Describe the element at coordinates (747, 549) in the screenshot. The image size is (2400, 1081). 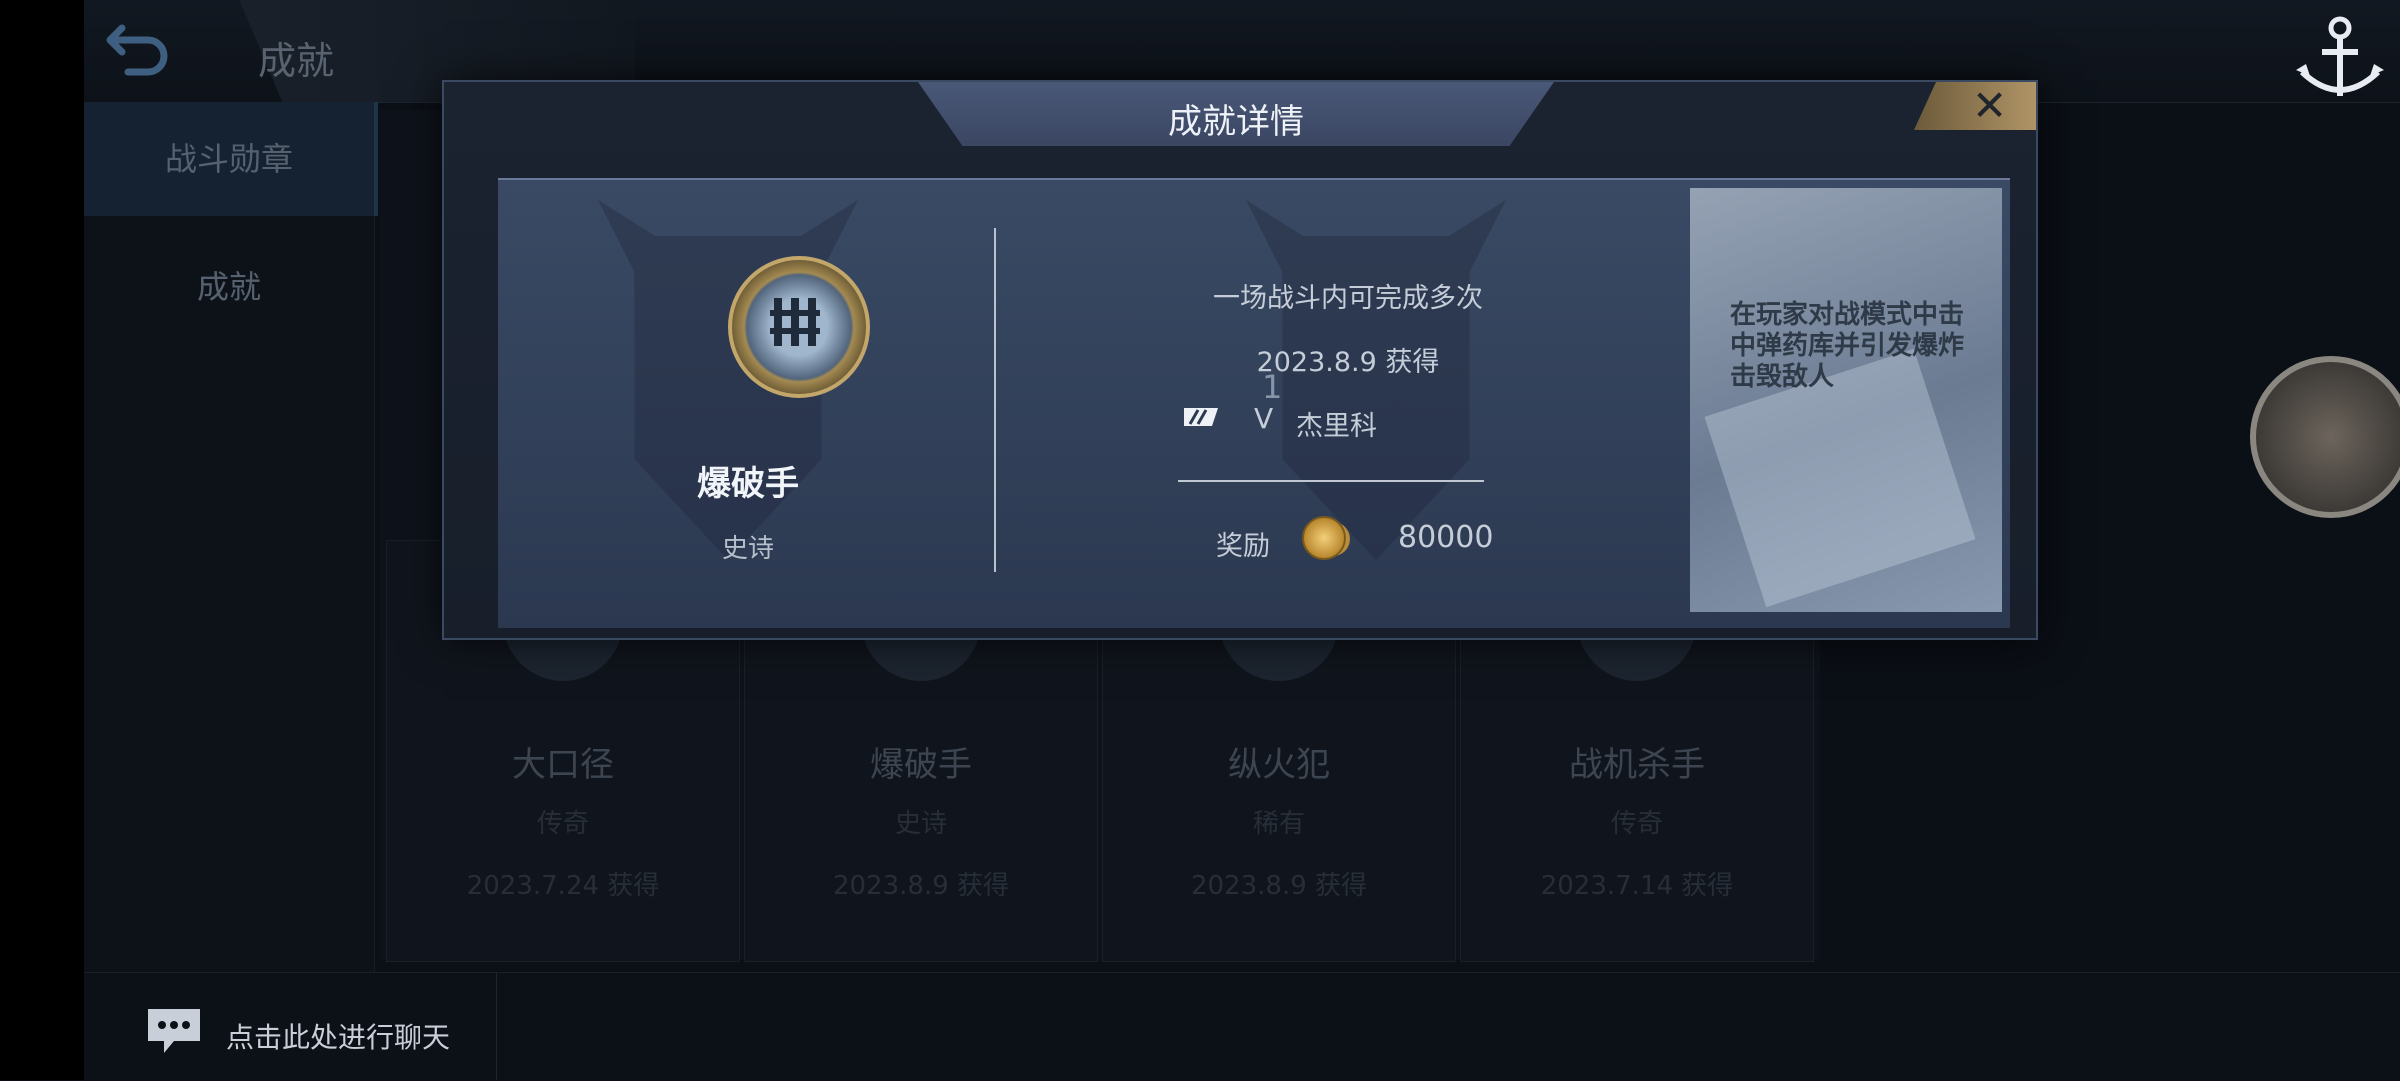
I see `badge-rarity: 史诗` at that location.